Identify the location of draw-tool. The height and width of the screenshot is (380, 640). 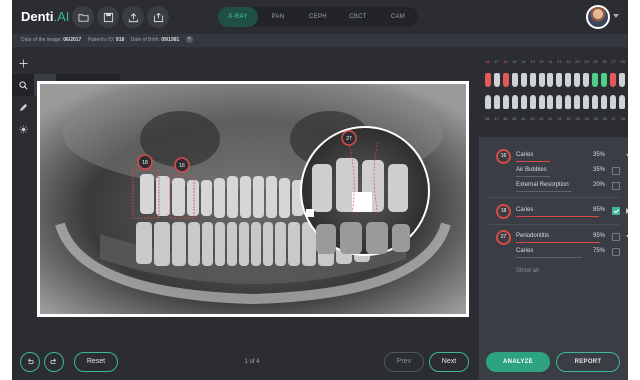
(23, 107).